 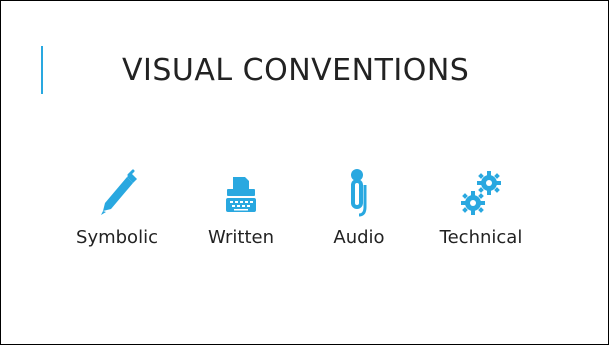 I want to click on item-label-written: Written, so click(x=241, y=237).